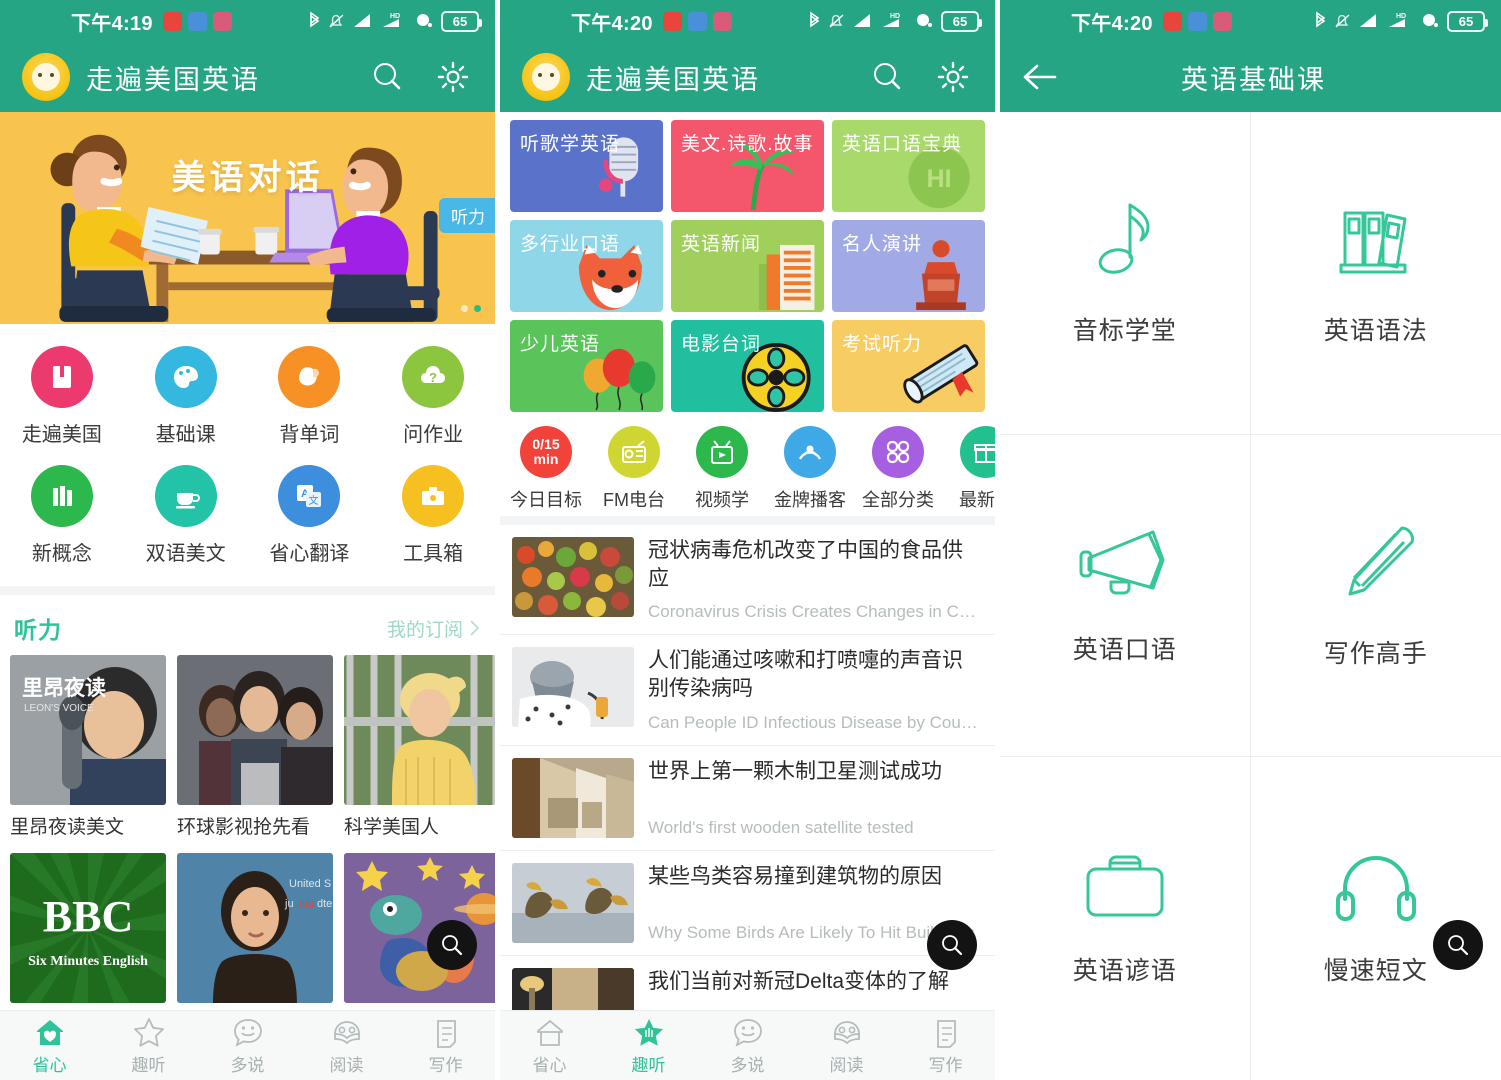 Image resolution: width=1501 pixels, height=1080 pixels. I want to click on nav-label: 写作, so click(445, 1065).